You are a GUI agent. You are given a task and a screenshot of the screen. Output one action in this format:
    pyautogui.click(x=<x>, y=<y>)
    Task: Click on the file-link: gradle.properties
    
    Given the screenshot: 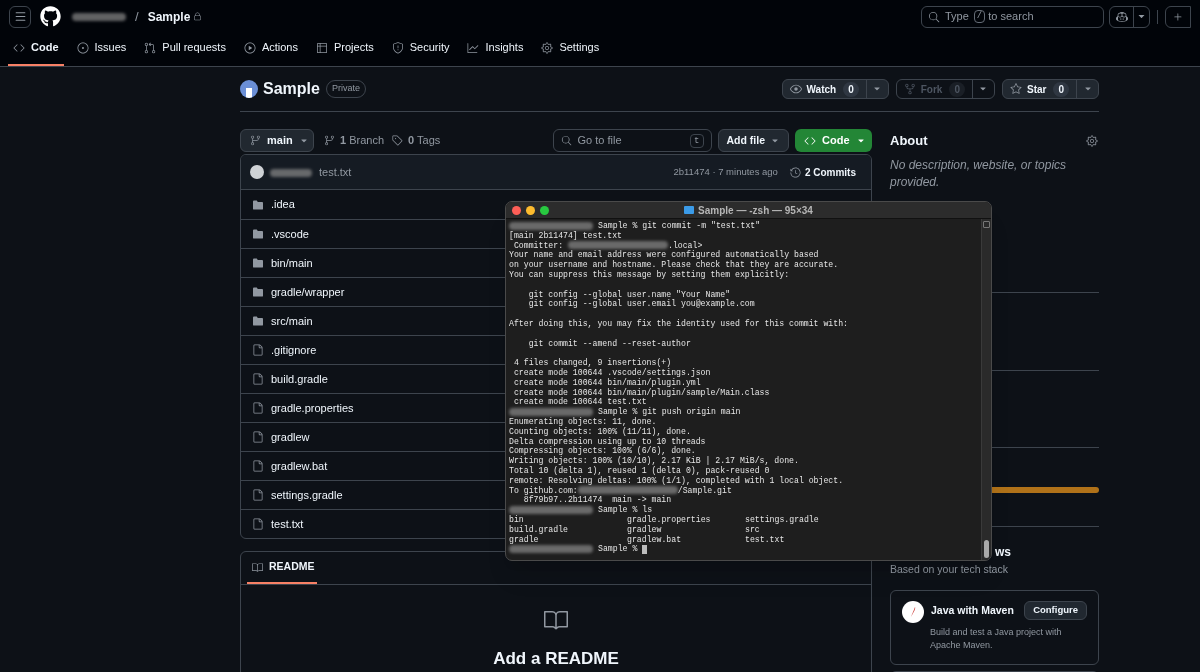 What is the action you would take?
    pyautogui.click(x=312, y=408)
    